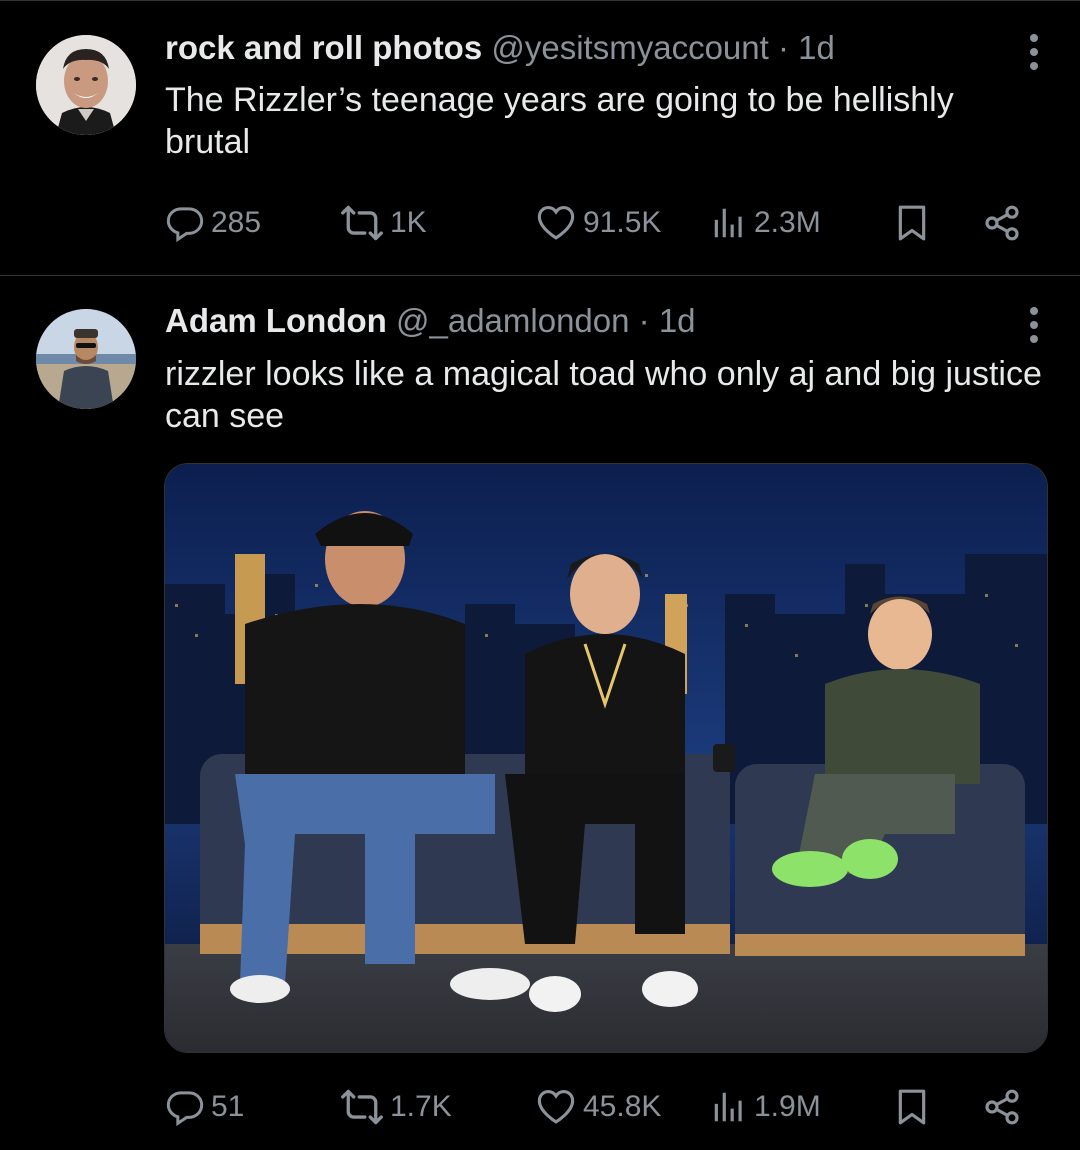 Image resolution: width=1080 pixels, height=1150 pixels. I want to click on tweet-header: Adam London @_adamlondon · 1d, so click(430, 321).